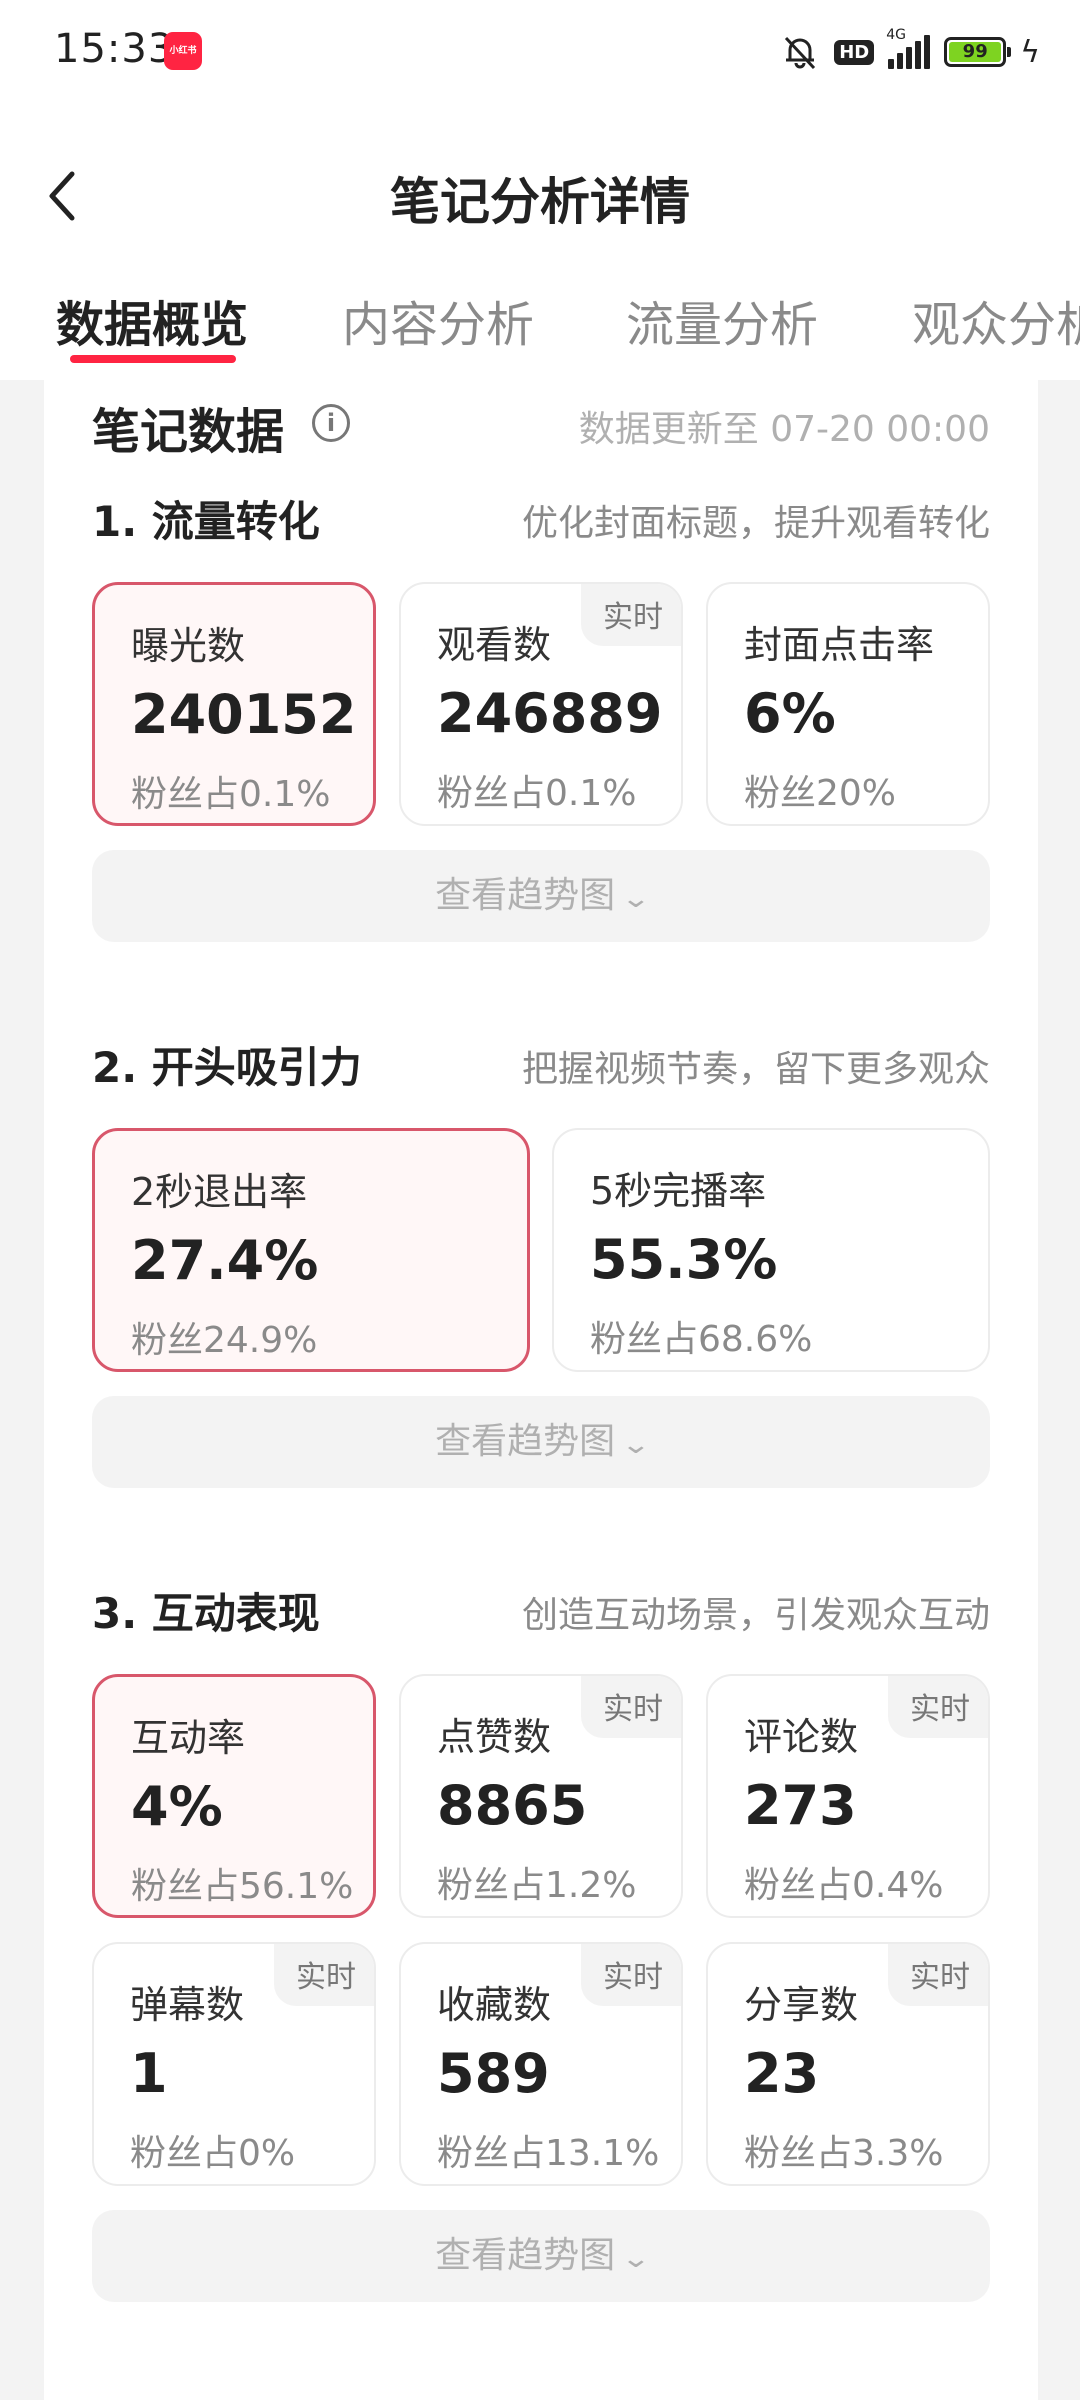 Image resolution: width=1080 pixels, height=2400 pixels. Describe the element at coordinates (722, 320) in the screenshot. I see `tab-traffic-analysis: 流量分析` at that location.